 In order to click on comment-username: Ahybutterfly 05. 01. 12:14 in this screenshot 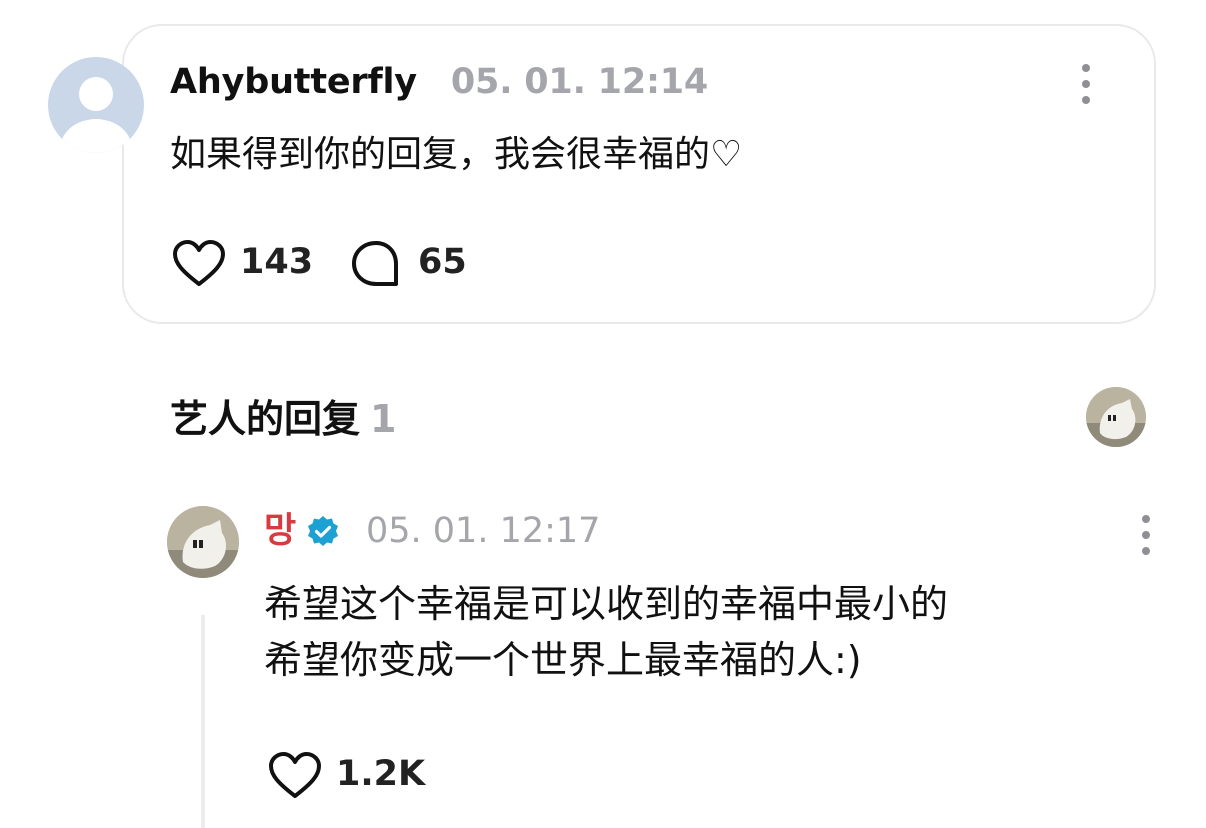, I will do `click(439, 82)`.